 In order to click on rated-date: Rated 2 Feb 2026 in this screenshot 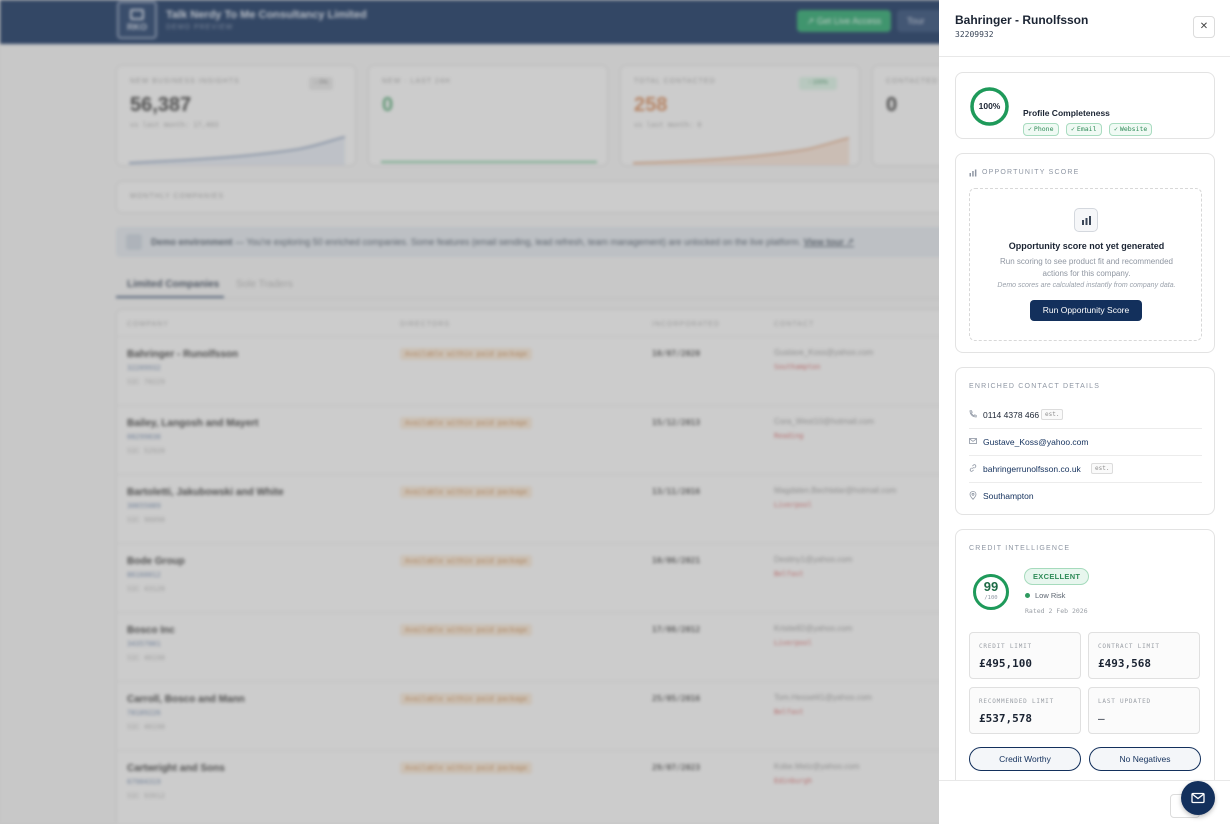, I will do `click(1056, 611)`.